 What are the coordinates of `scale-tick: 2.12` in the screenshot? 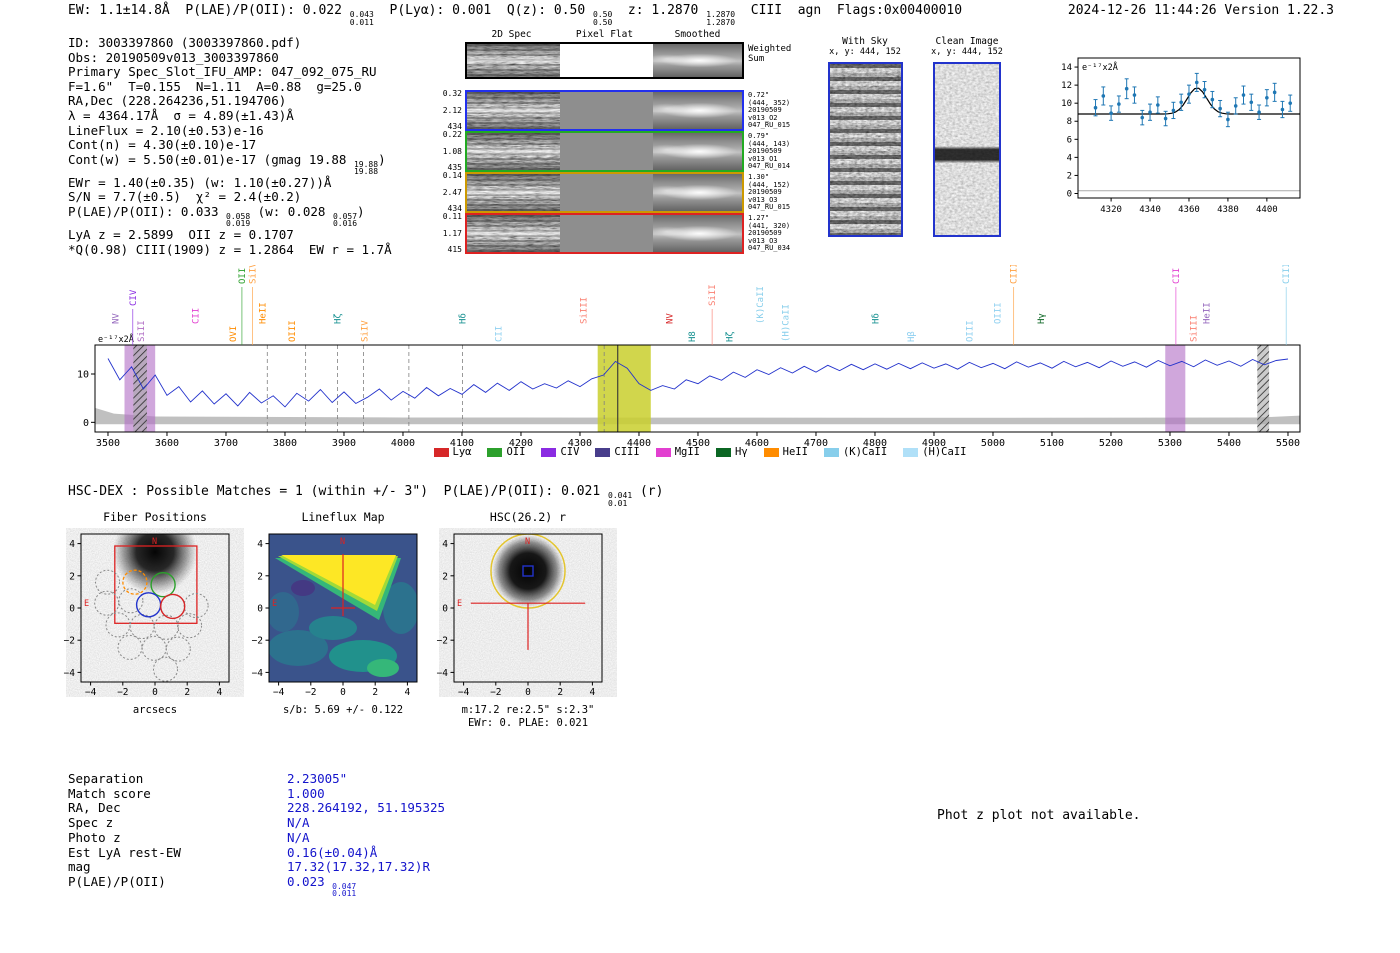 It's located at (452, 110).